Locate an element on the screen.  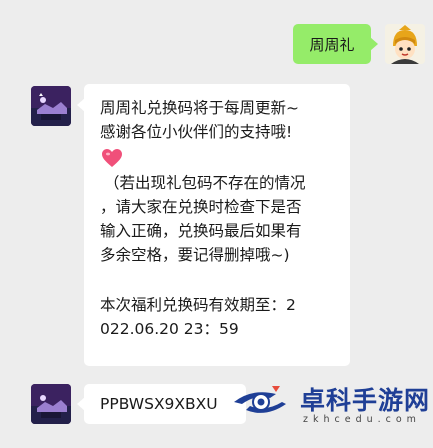
incoming-bubble-tail is located at coordinates (81, 105).